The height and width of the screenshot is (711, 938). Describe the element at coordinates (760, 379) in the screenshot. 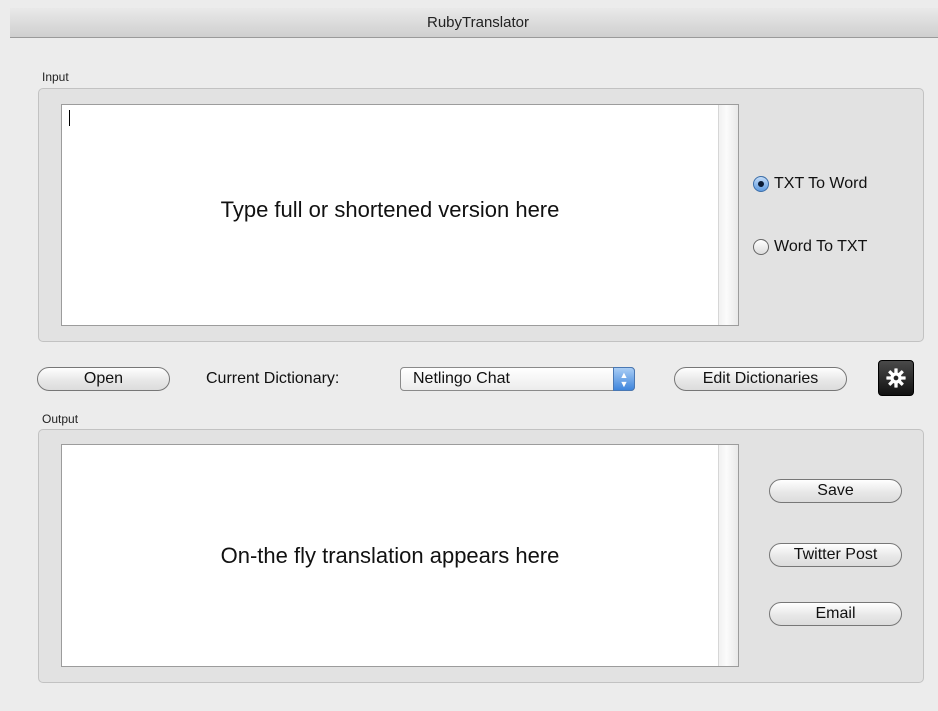

I see `edit-dictionaries-button: Edit Dictionaries` at that location.